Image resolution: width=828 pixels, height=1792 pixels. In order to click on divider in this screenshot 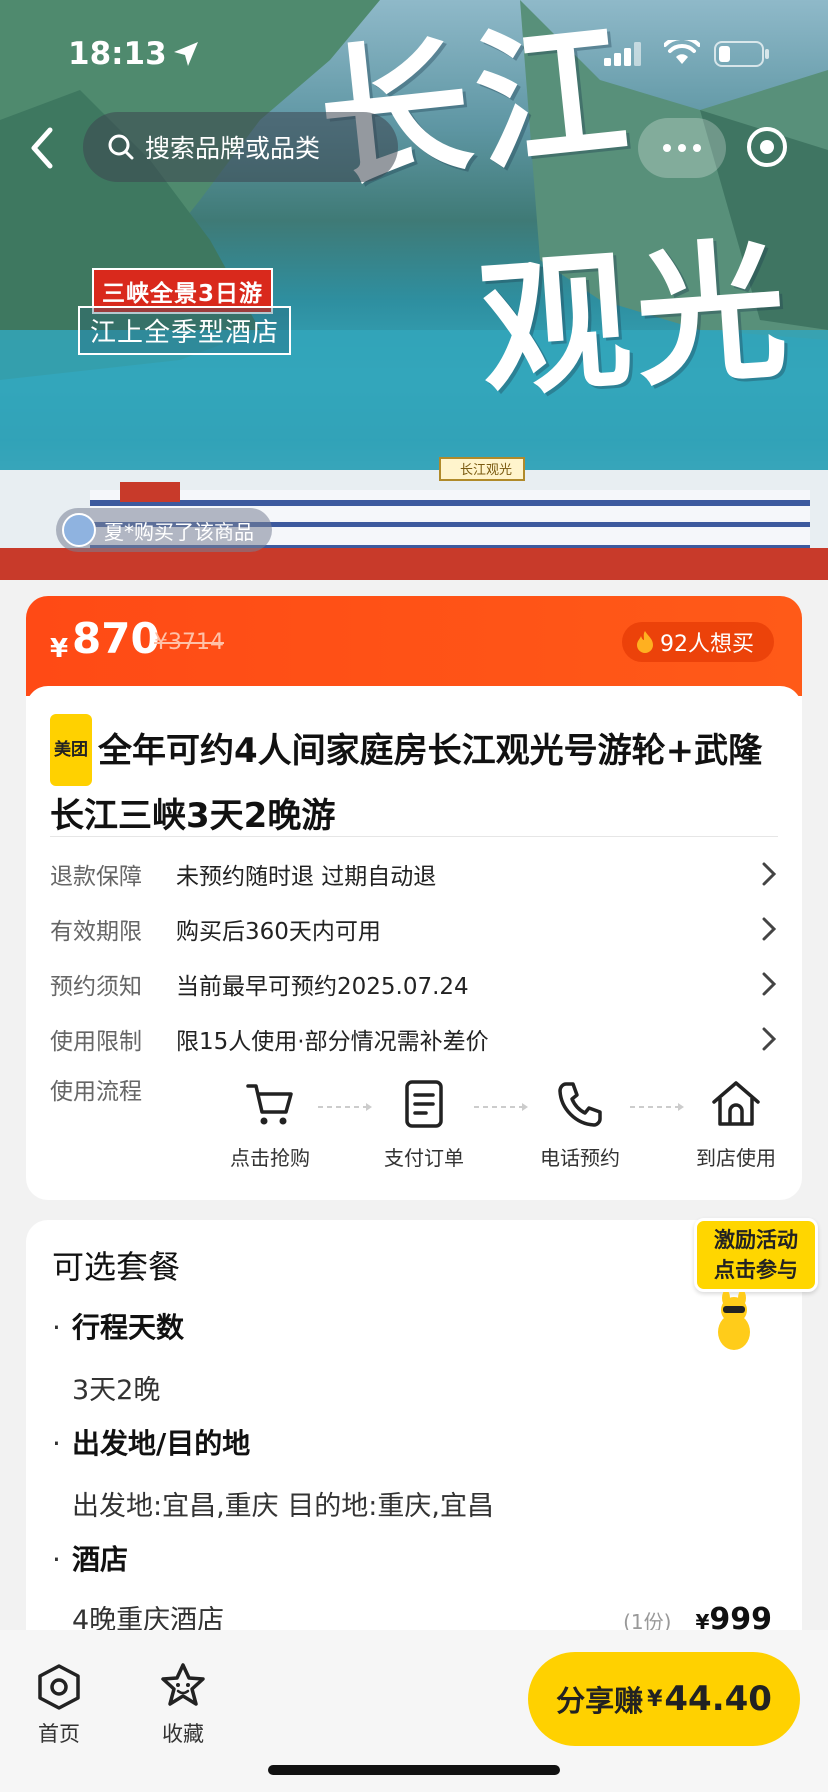, I will do `click(414, 836)`.